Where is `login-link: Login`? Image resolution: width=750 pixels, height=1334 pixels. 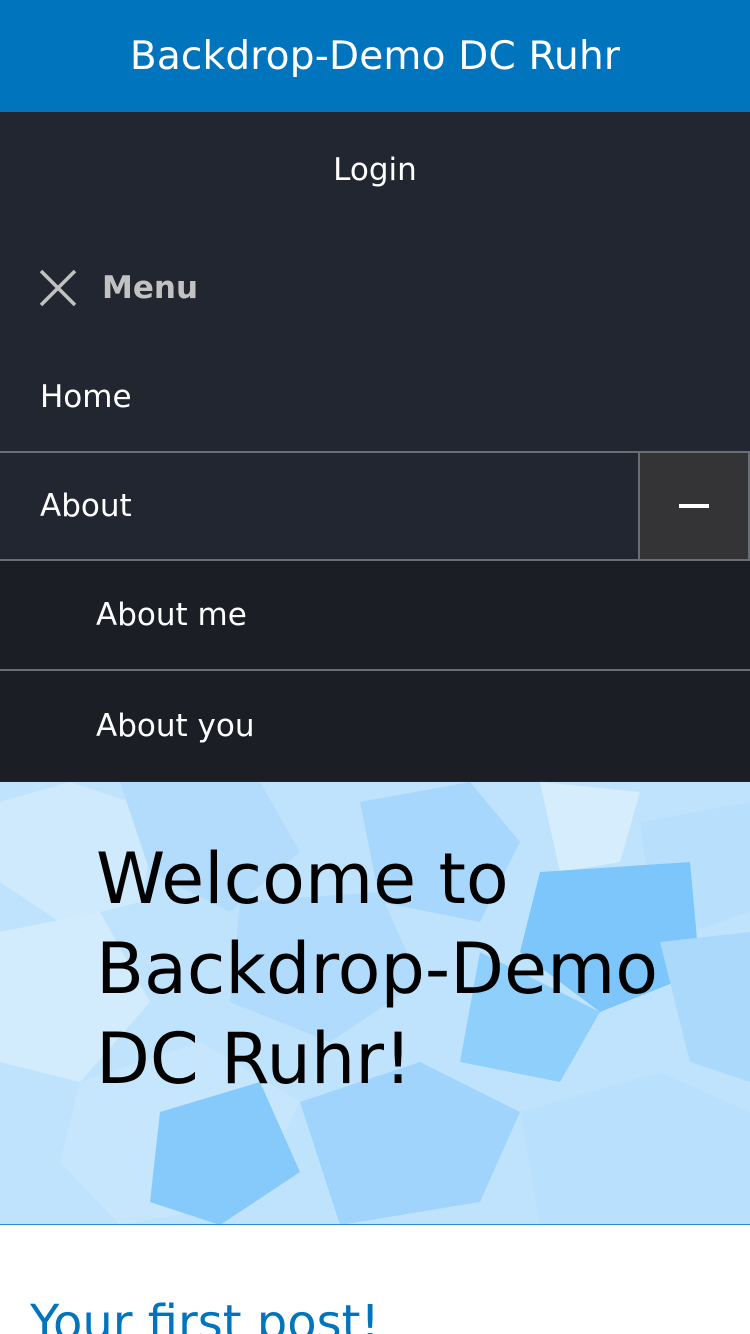 login-link: Login is located at coordinates (375, 170).